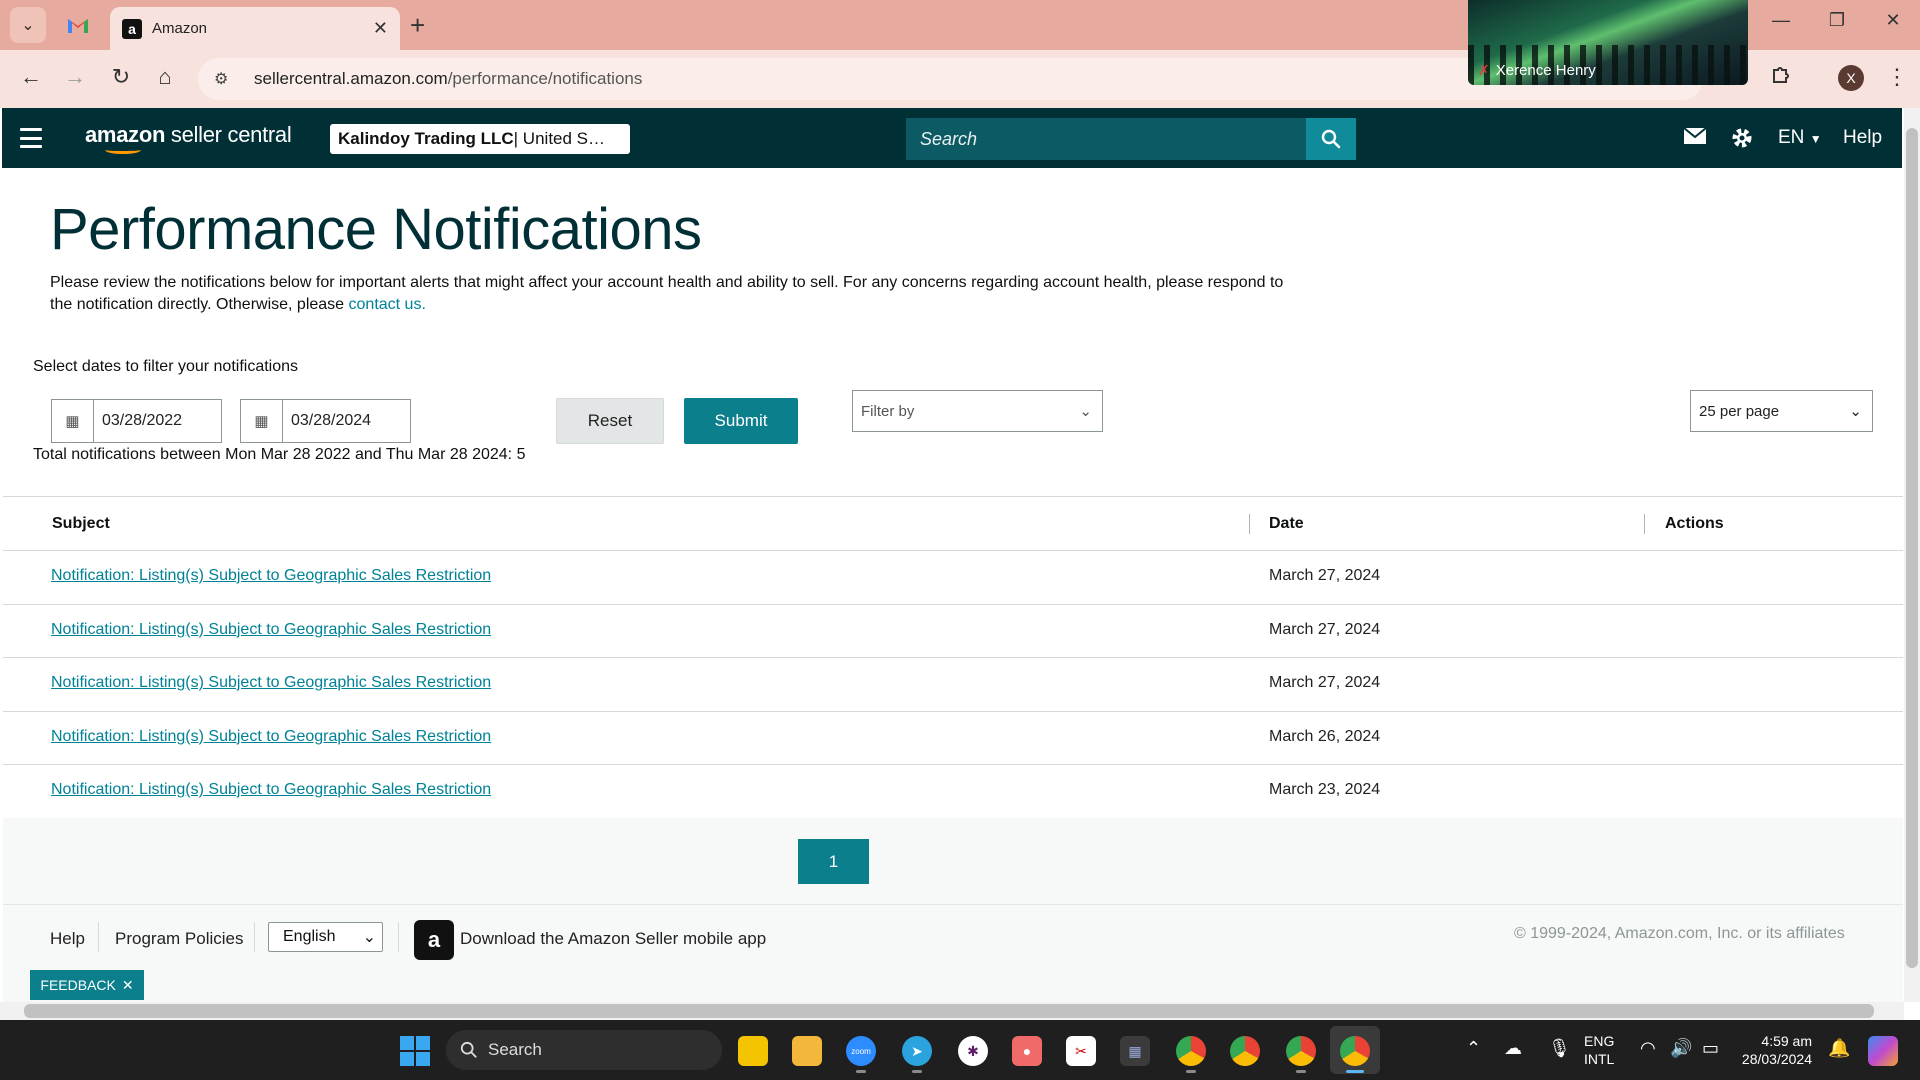 This screenshot has width=1920, height=1080. I want to click on forward-arrow-icon: →, so click(75, 77).